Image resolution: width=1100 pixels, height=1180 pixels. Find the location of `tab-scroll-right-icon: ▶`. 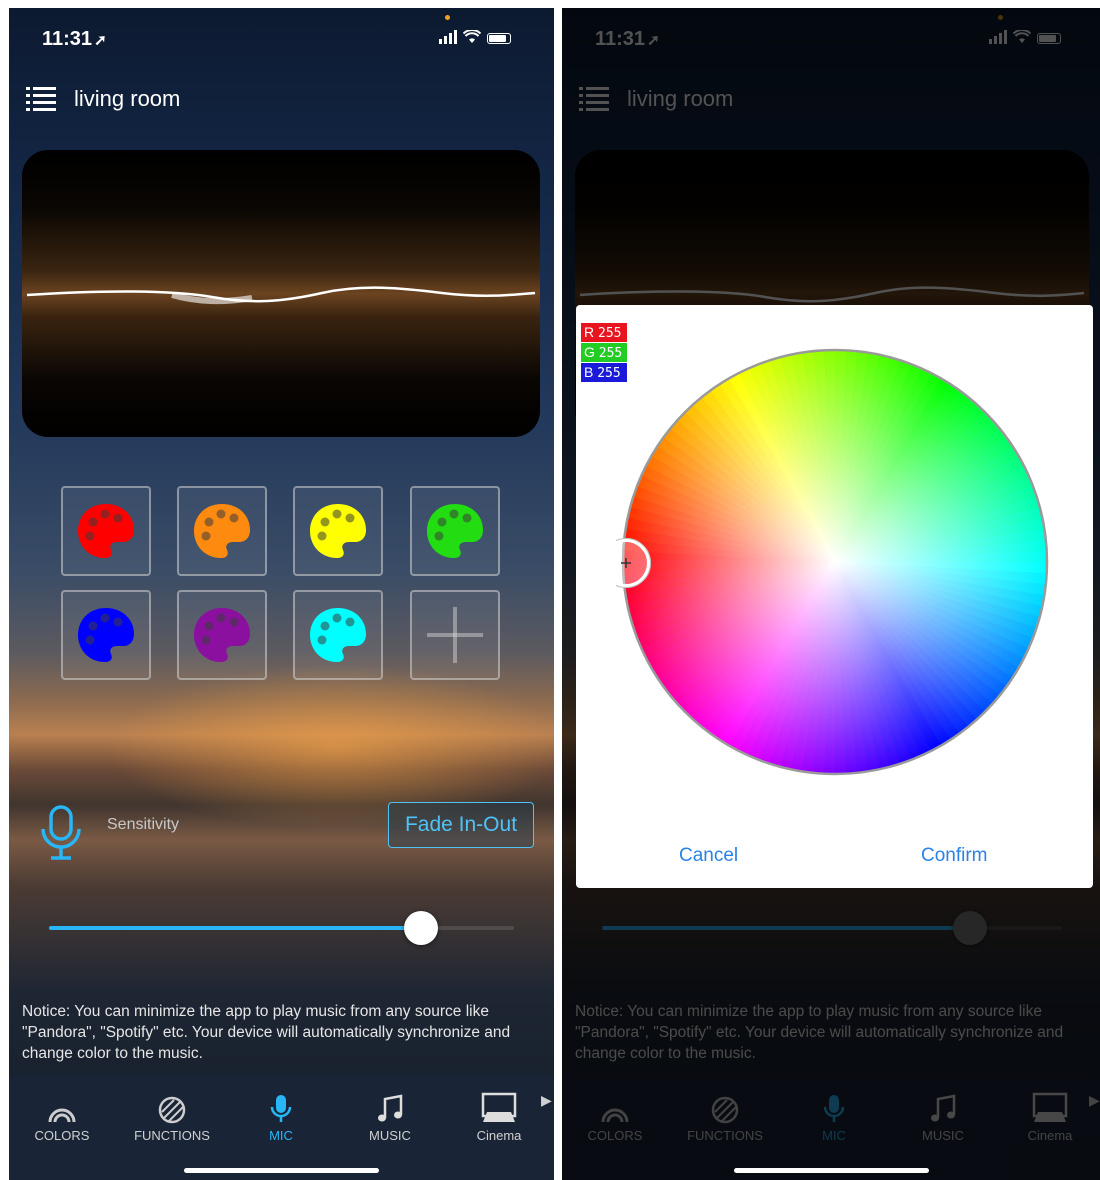

tab-scroll-right-icon: ▶ is located at coordinates (546, 1100).